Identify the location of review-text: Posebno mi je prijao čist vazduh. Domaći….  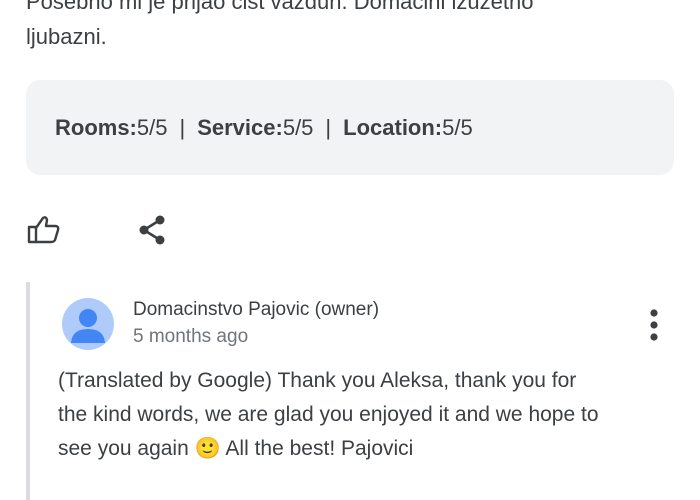
(356, 27).